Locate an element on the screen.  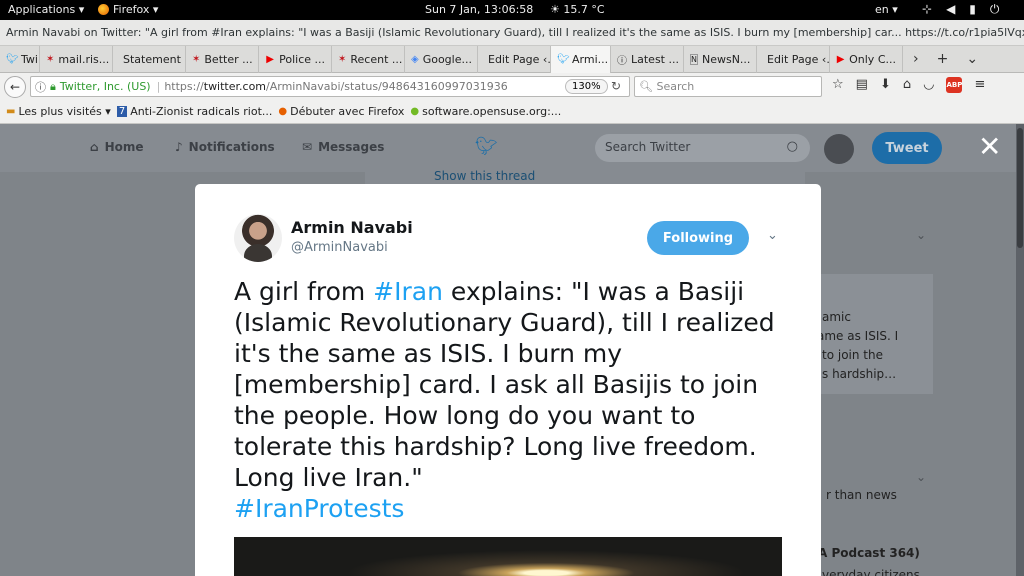
avatar-figure is located at coordinates (258, 253).